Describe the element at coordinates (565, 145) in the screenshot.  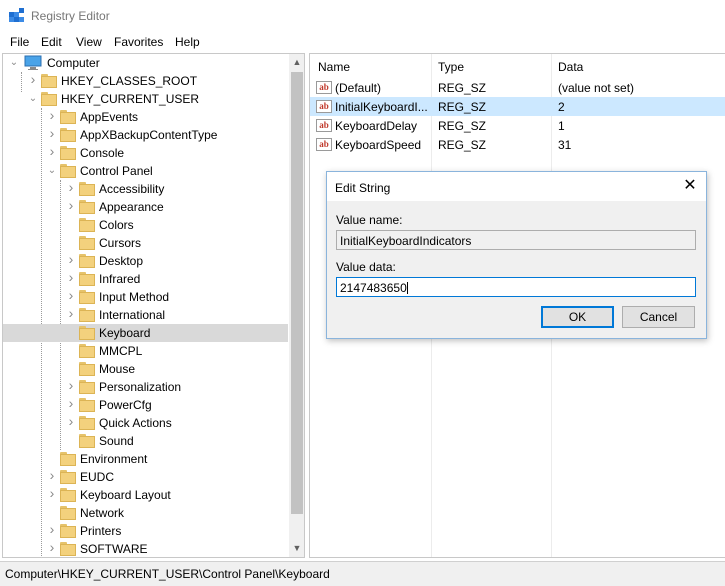
I see `value-data: 31` at that location.